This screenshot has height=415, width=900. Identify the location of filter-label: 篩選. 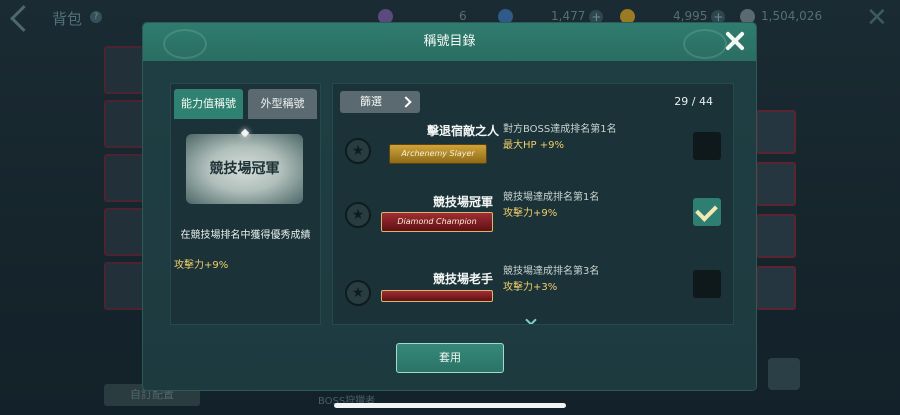
(371, 101).